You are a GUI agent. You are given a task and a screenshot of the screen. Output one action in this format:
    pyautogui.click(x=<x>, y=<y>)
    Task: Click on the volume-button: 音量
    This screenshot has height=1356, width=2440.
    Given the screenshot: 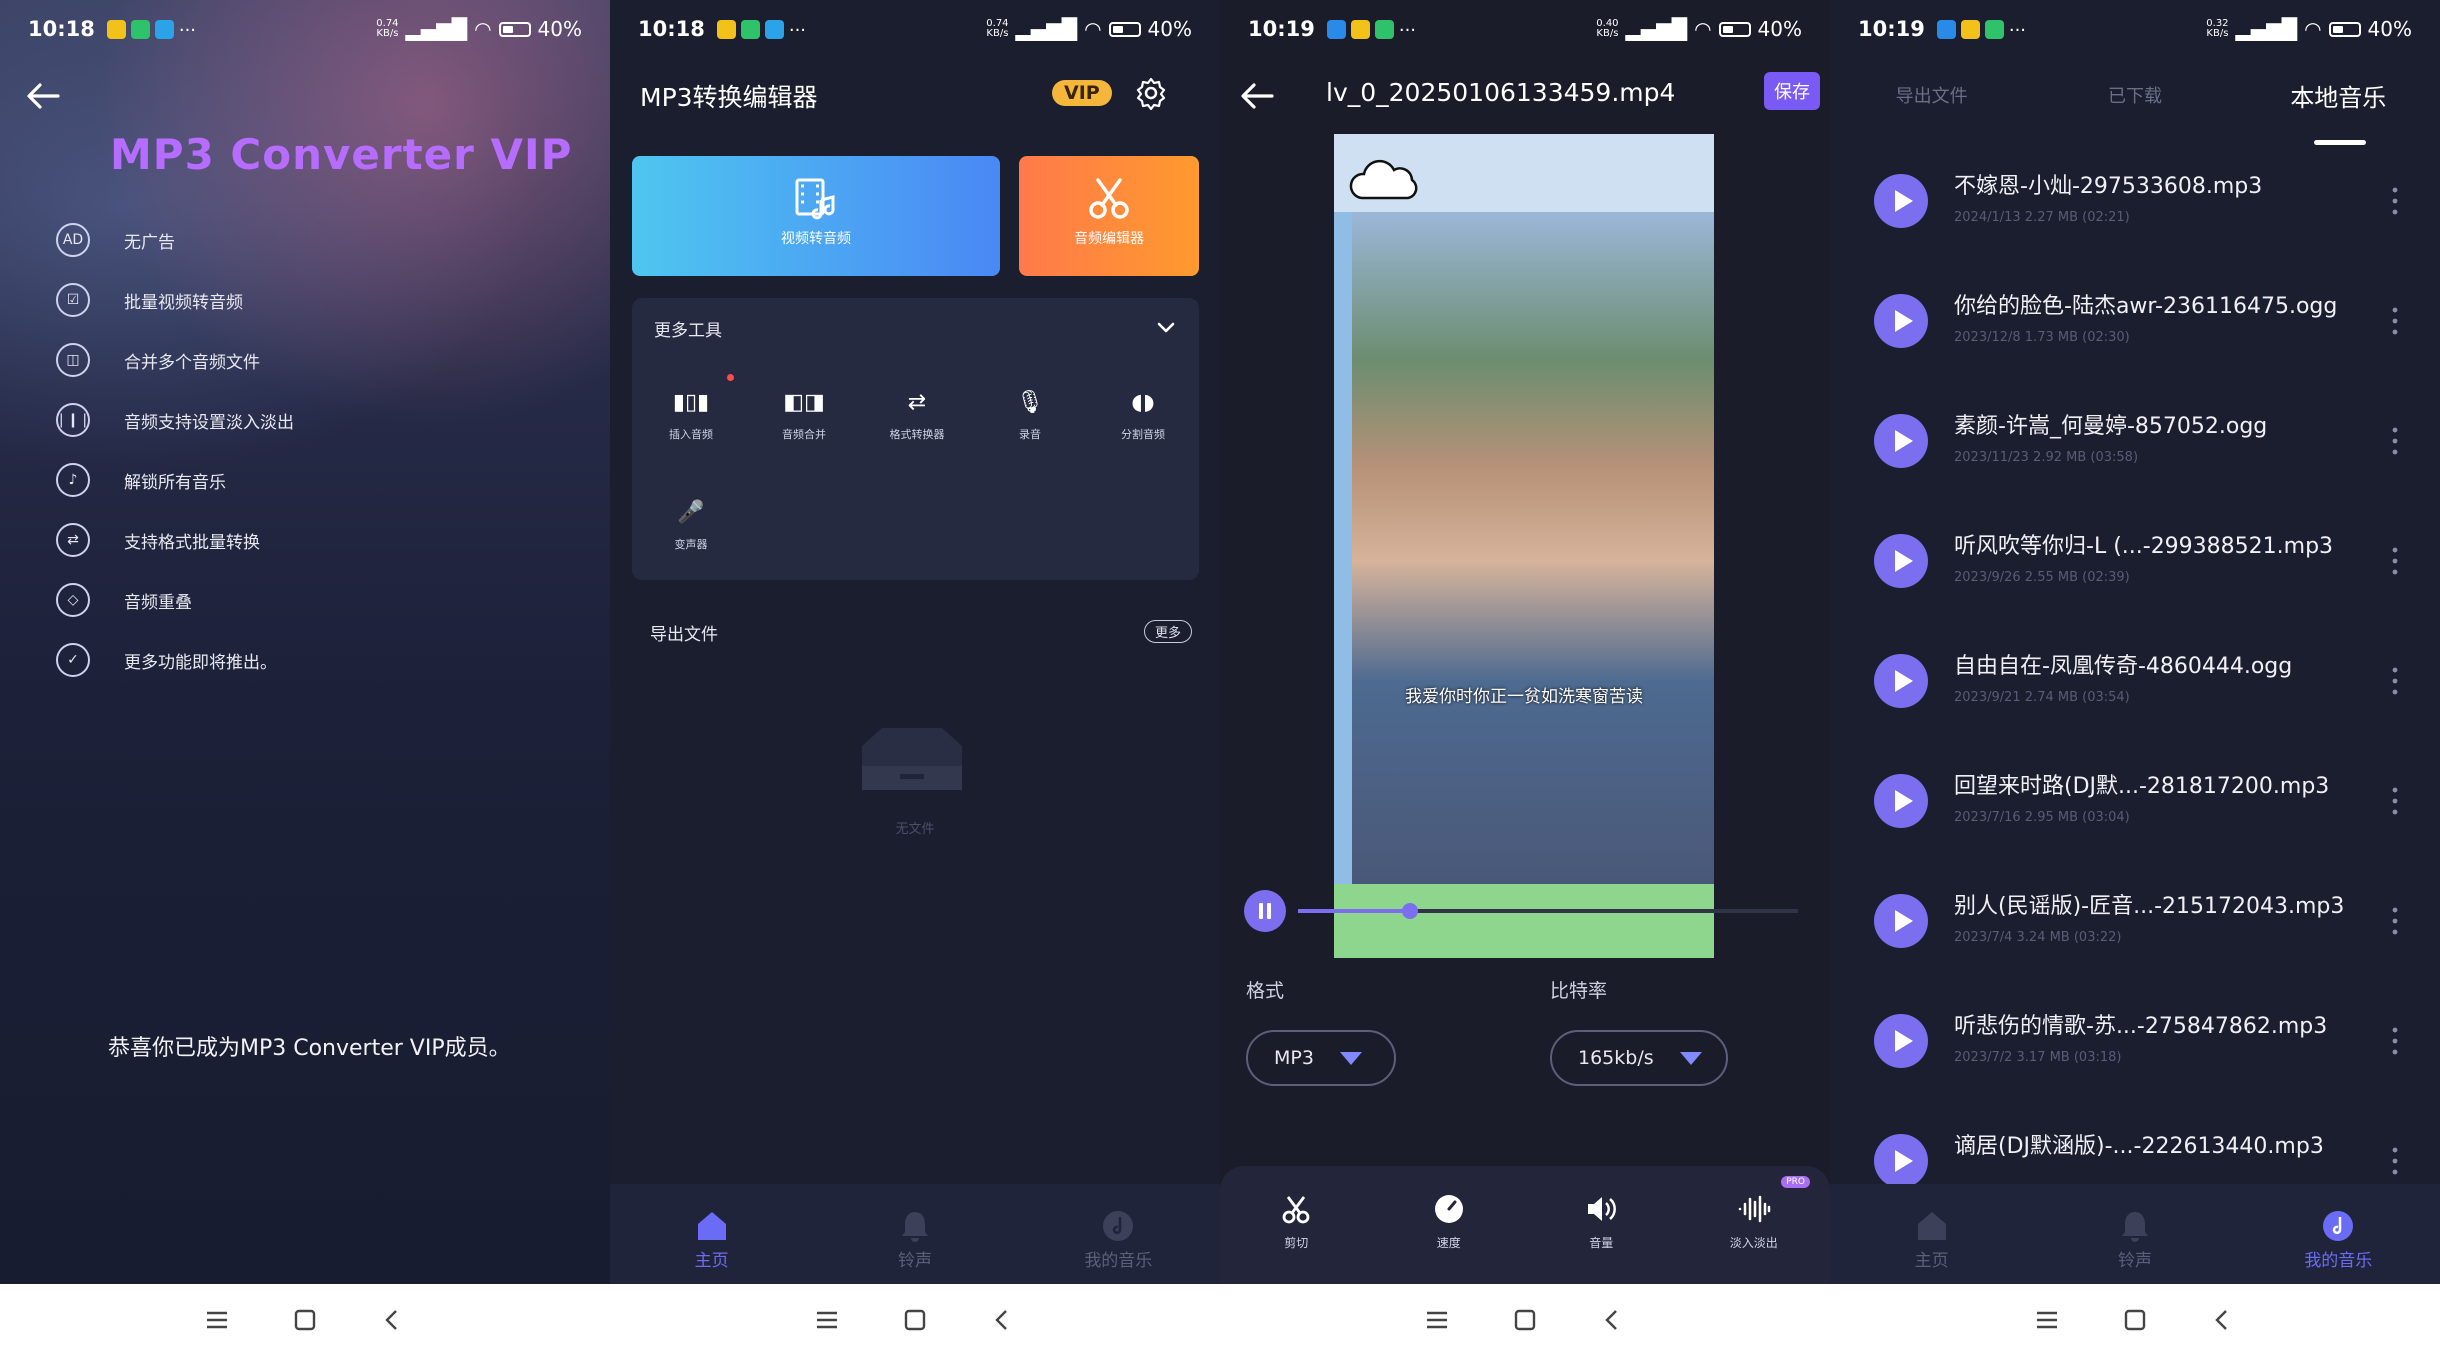 What is the action you would take?
    pyautogui.click(x=1601, y=1225)
    